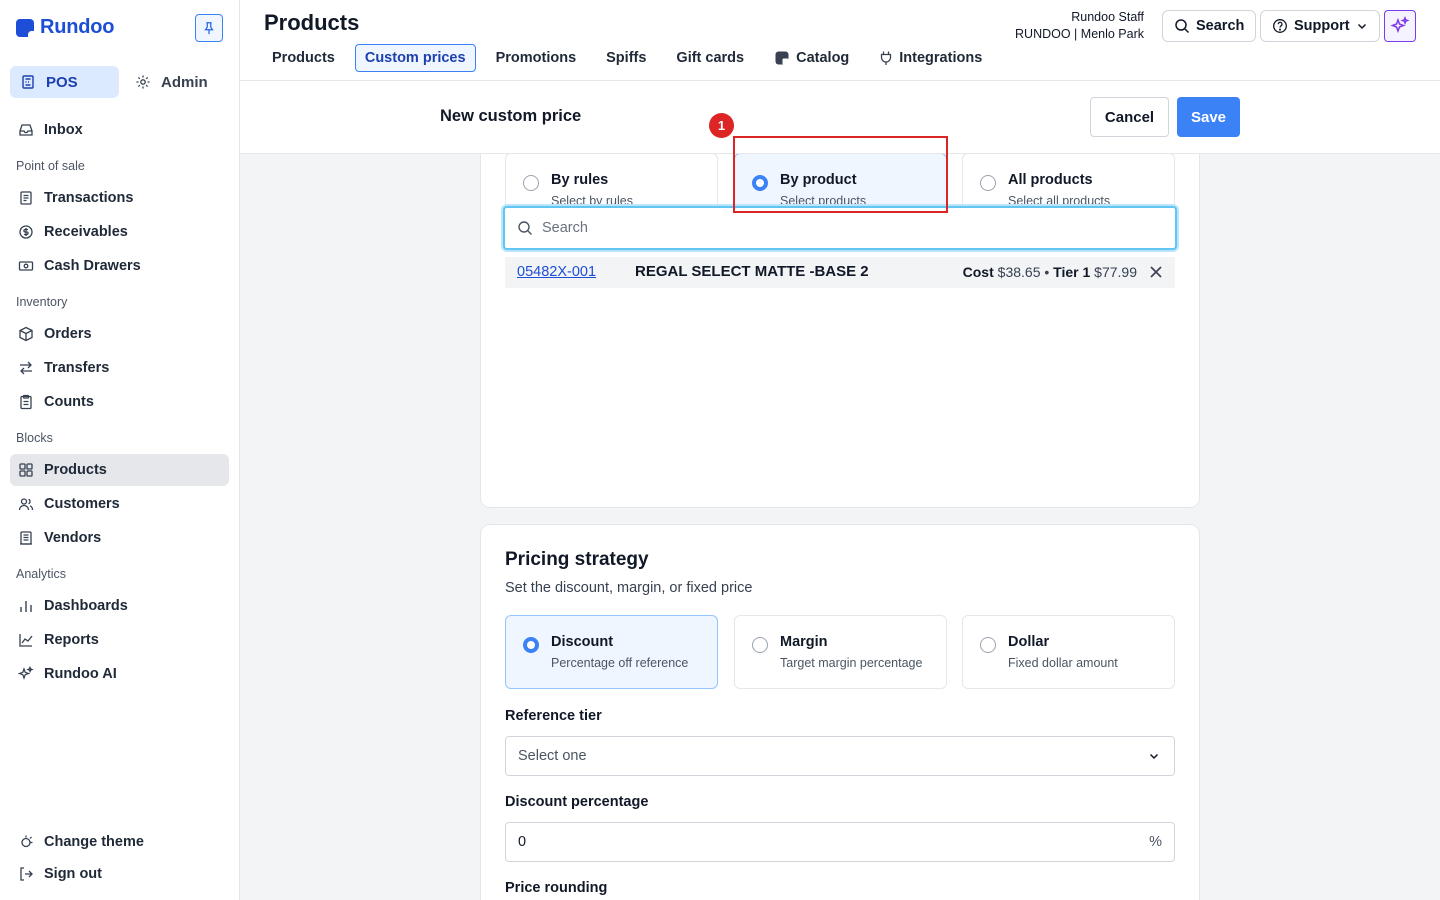  I want to click on tab-custom-prices: Custom prices, so click(415, 58).